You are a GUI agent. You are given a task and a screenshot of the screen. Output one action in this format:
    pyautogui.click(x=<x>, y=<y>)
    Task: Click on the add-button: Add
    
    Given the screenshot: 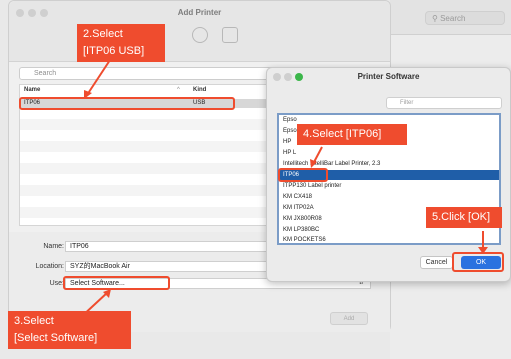 What is the action you would take?
    pyautogui.click(x=349, y=318)
    